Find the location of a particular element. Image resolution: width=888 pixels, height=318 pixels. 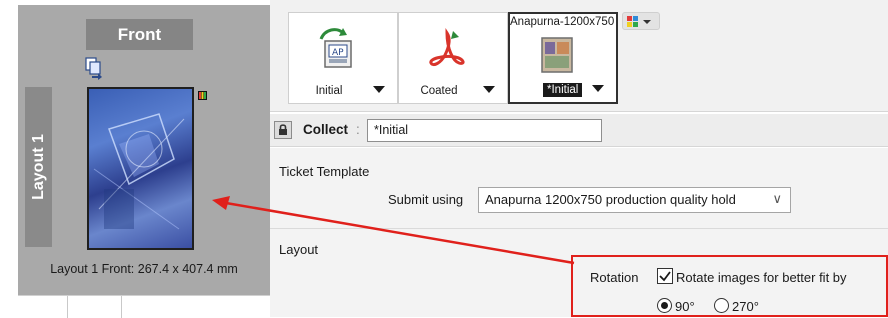

color-mode-dropdown is located at coordinates (641, 21).